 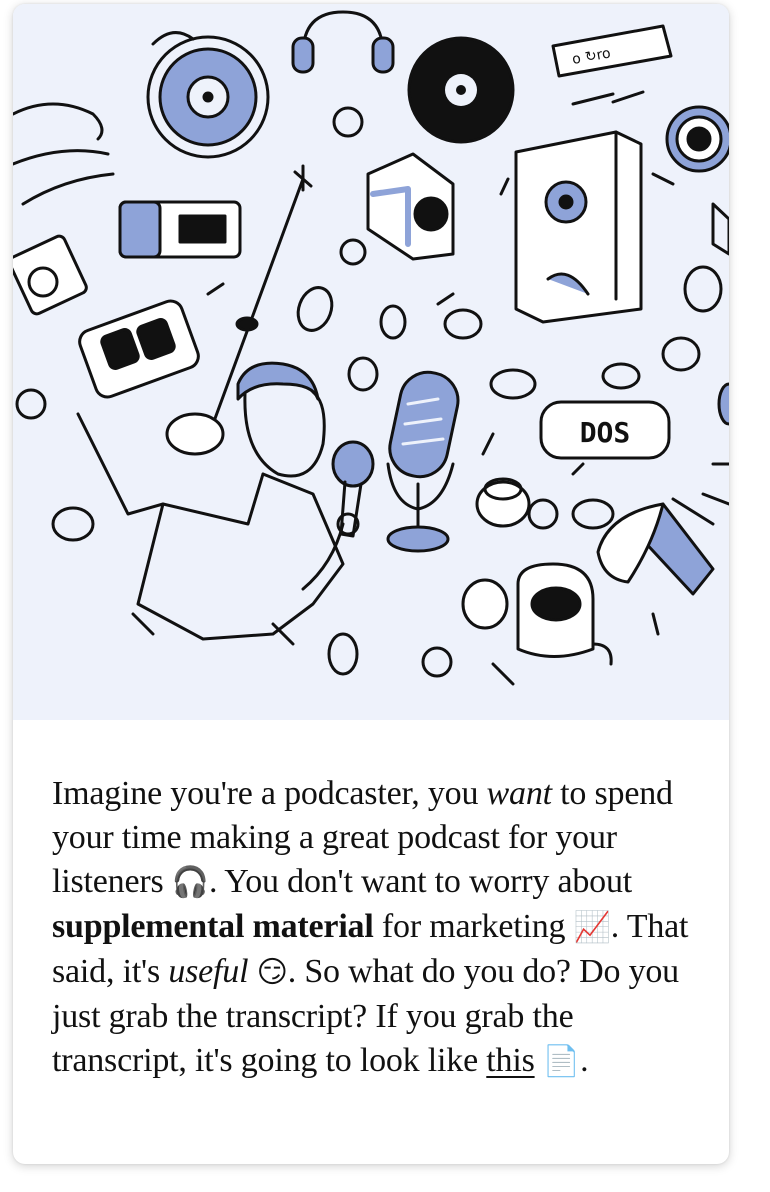 I want to click on page-document-emoji-icon: 📄, so click(x=561, y=1061).